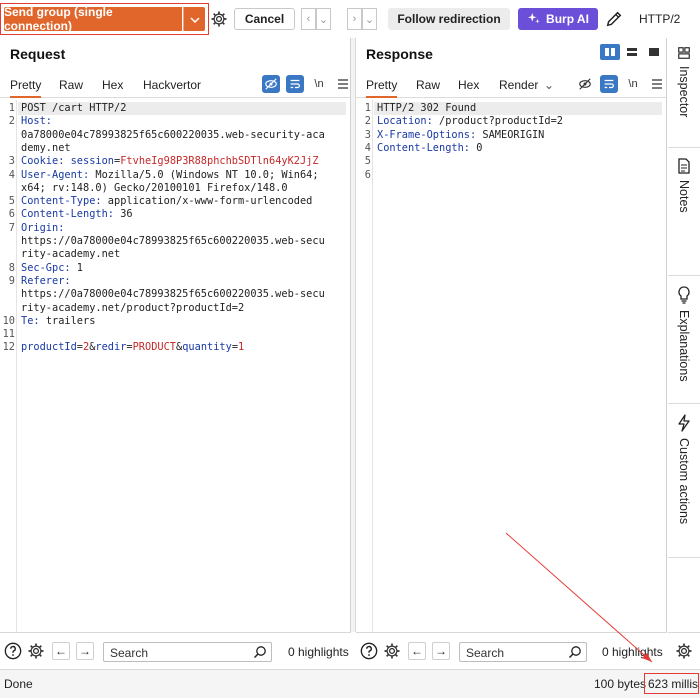  I want to click on code-text: POST /cart HTTP/2, so click(73, 108).